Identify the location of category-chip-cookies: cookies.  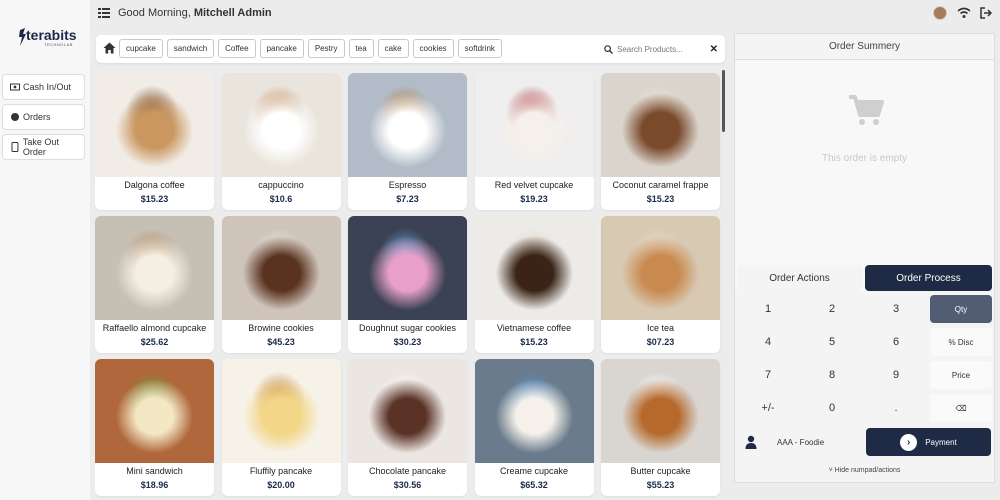
(433, 48).